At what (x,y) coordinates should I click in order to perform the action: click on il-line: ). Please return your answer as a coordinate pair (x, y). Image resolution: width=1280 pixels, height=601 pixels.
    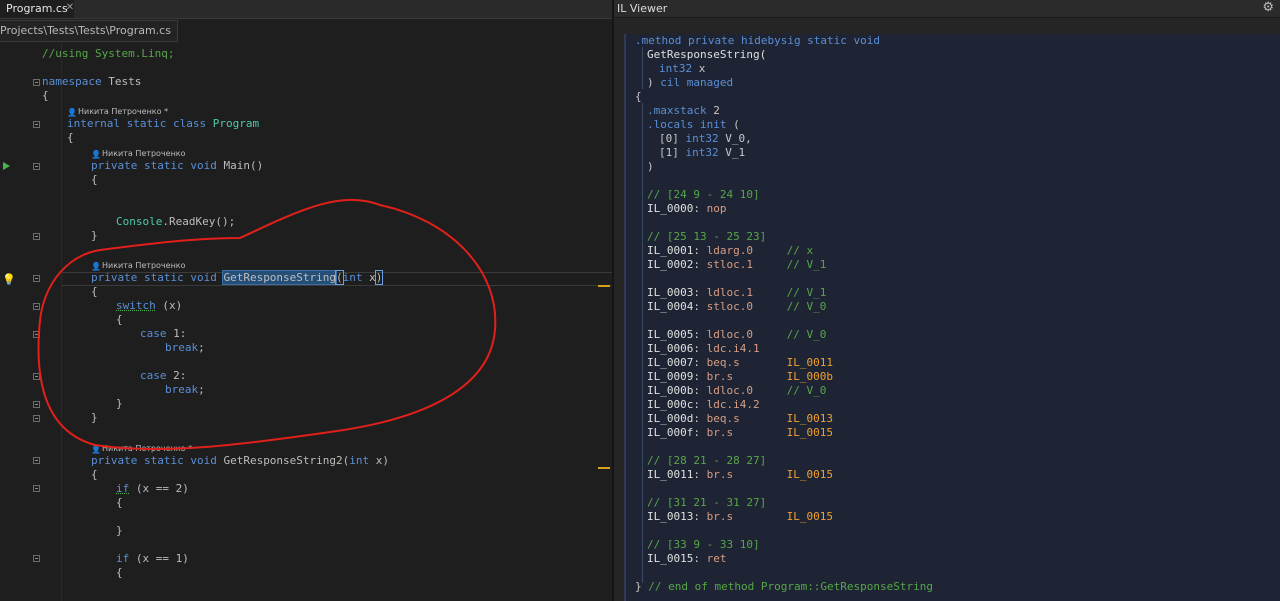
    Looking at the image, I should click on (650, 167).